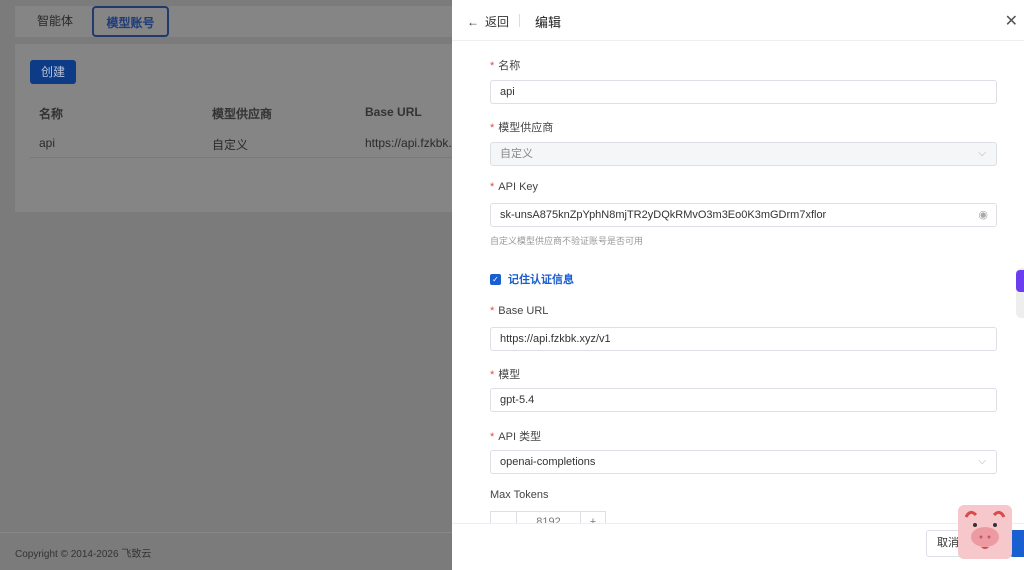 This screenshot has width=1024, height=570. What do you see at coordinates (505, 375) in the screenshot?
I see `model-label: * 模型` at bounding box center [505, 375].